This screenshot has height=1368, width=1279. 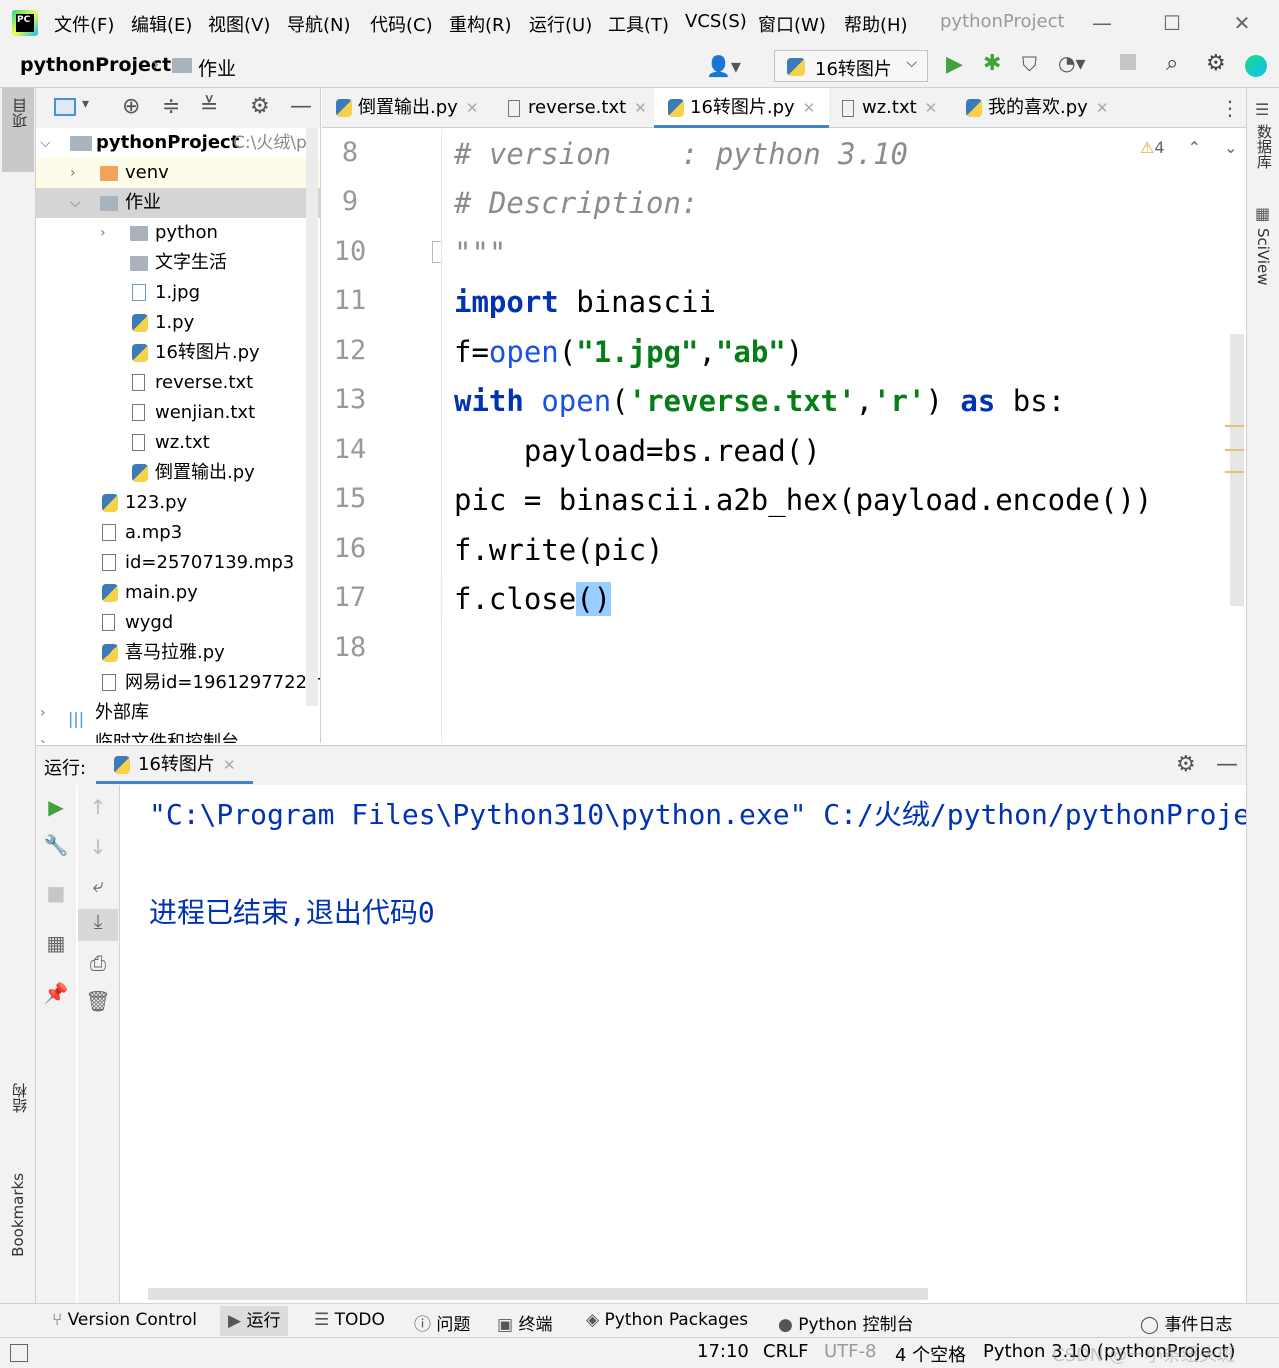 What do you see at coordinates (217, 67) in the screenshot?
I see `breadcrumb-folder: 作业` at bounding box center [217, 67].